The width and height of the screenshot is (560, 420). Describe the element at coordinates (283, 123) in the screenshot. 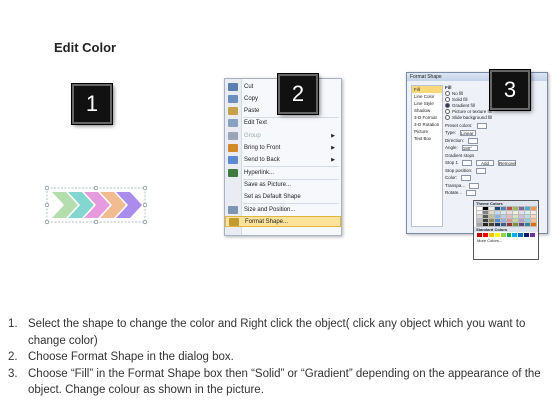

I see `menu-item-edit-text: Edit Text` at that location.